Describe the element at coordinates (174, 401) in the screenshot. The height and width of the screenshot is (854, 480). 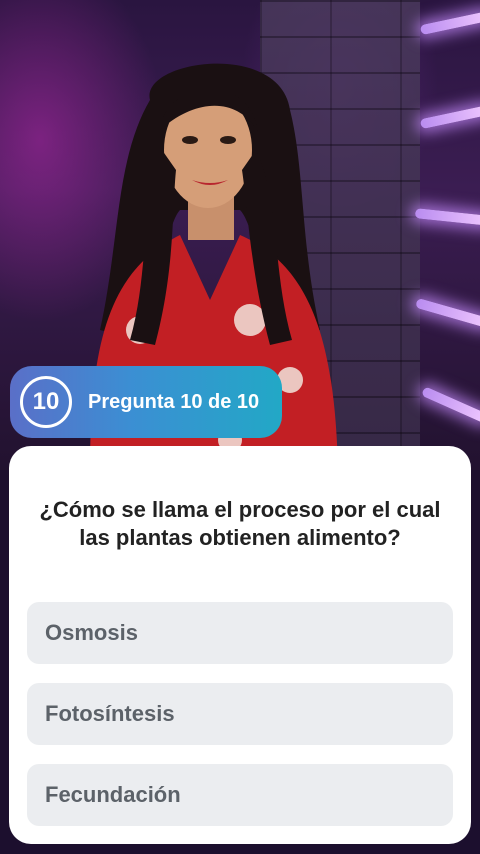
I see `question-progress-label: Pregunta 10 de 10` at that location.